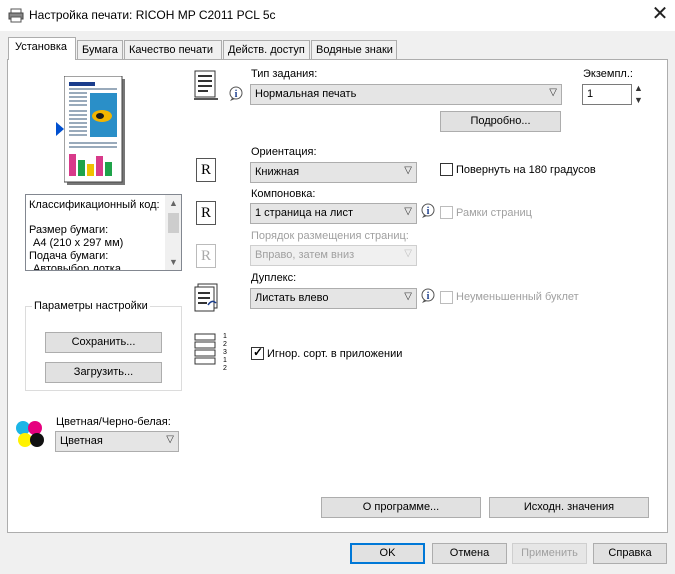 Image resolution: width=675 pixels, height=574 pixels. What do you see at coordinates (638, 88) in the screenshot?
I see `copies-up-icon: ▲` at bounding box center [638, 88].